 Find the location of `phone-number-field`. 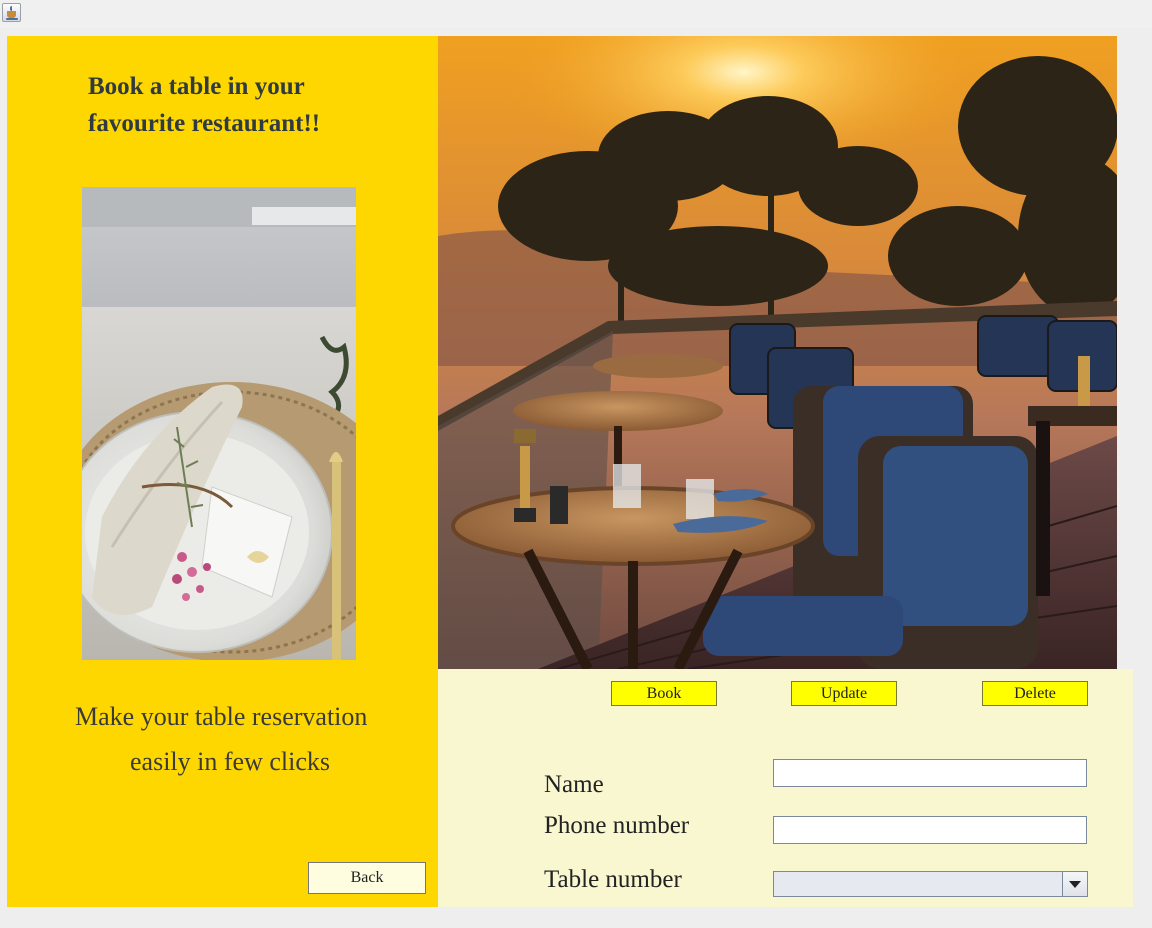

phone-number-field is located at coordinates (930, 830).